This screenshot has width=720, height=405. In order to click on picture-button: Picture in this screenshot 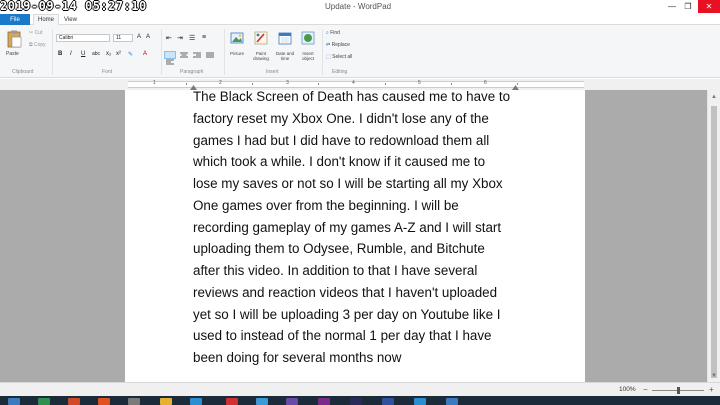, I will do `click(237, 53)`.